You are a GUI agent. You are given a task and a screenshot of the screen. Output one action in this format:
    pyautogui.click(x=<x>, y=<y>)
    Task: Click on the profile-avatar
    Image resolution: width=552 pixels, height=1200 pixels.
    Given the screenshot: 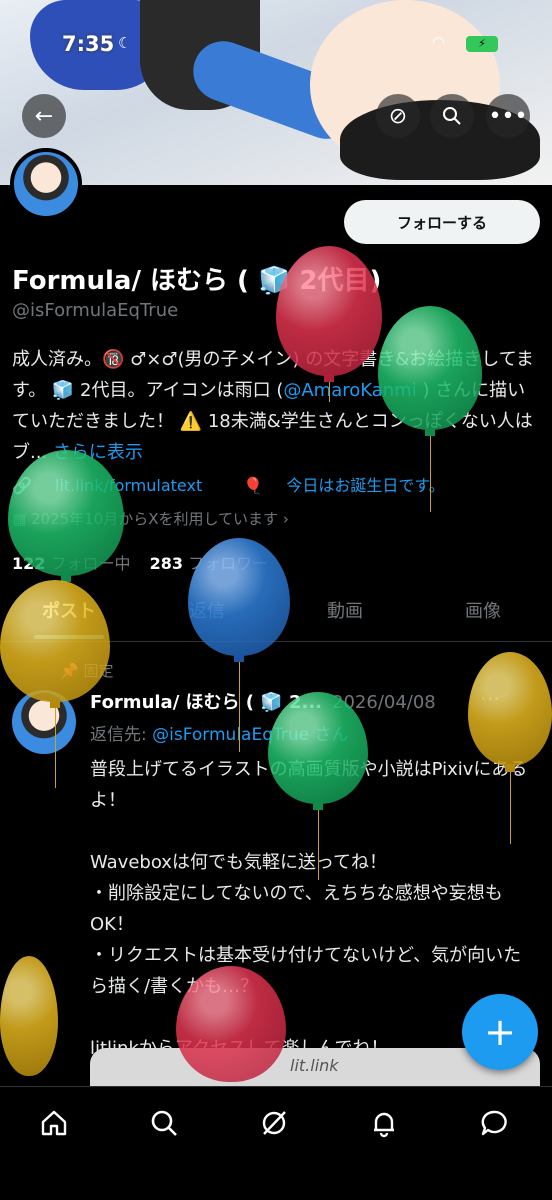 What is the action you would take?
    pyautogui.click(x=46, y=184)
    